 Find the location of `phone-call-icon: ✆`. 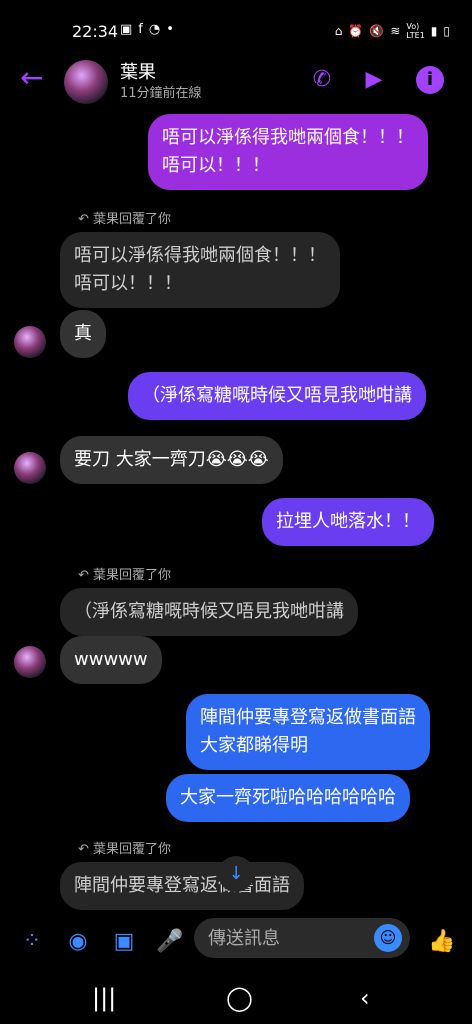

phone-call-icon: ✆ is located at coordinates (322, 80).